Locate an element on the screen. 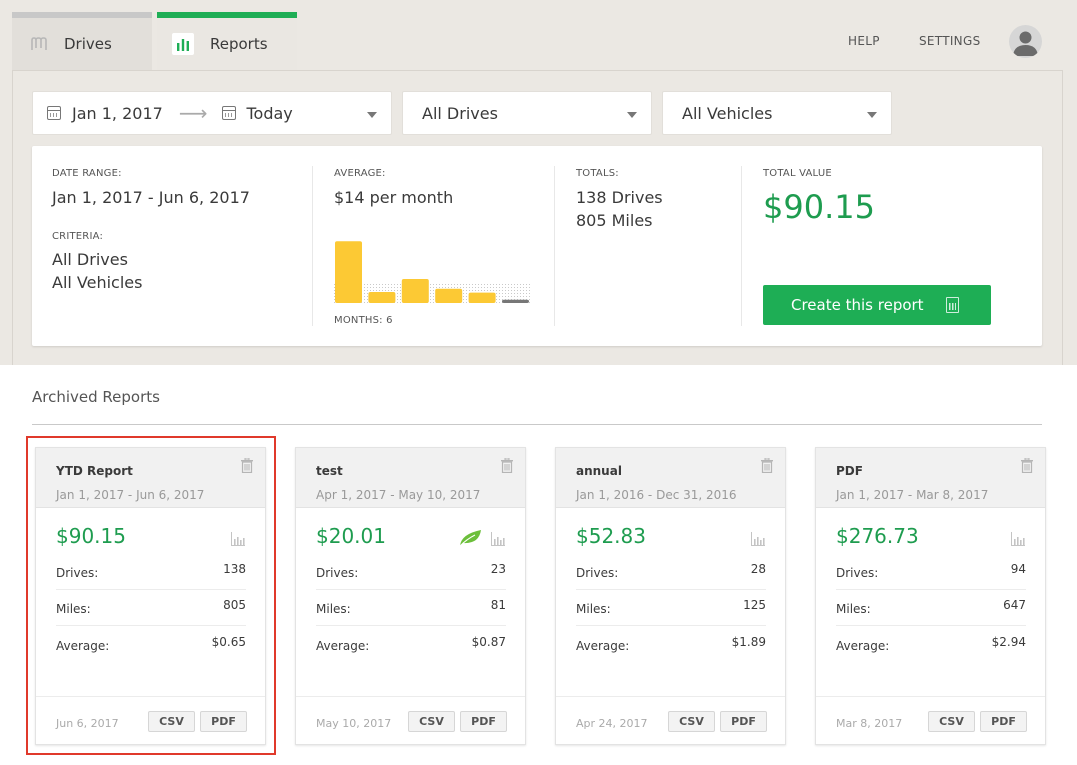 Image resolution: width=1077 pixels, height=765 pixels. report-date-range: Jan 1, 2016 - Dec 31, 2016 is located at coordinates (656, 495).